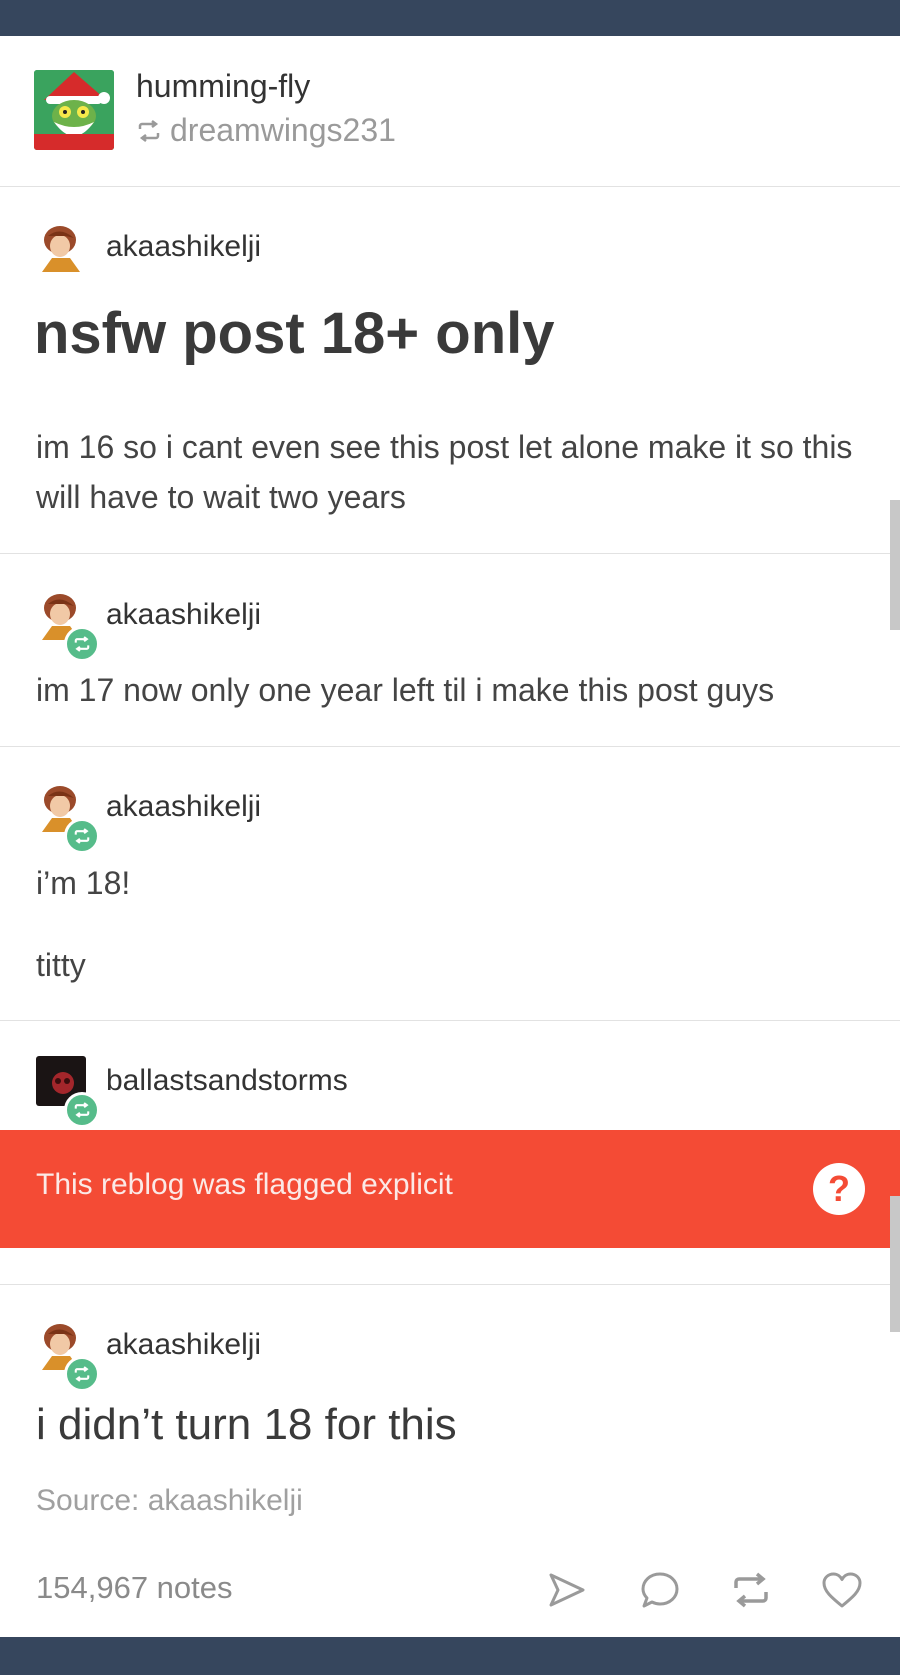  Describe the element at coordinates (839, 1189) in the screenshot. I see `help-icon: ?` at that location.